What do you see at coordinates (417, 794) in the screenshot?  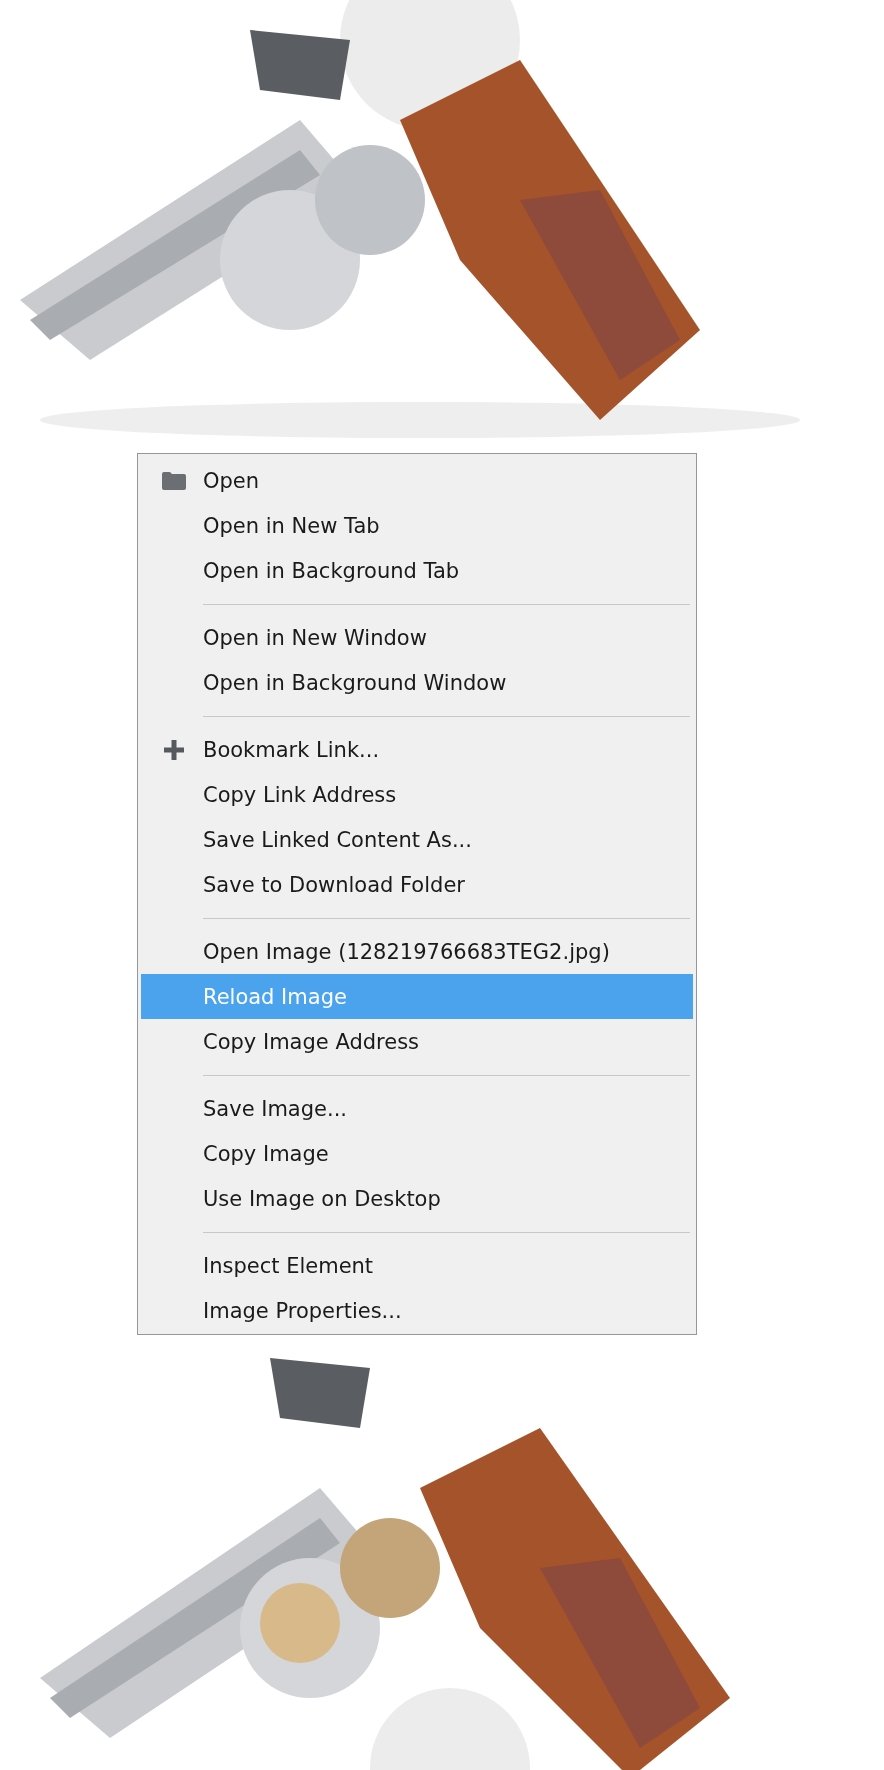 I see `menu-item: Copy Link Address` at bounding box center [417, 794].